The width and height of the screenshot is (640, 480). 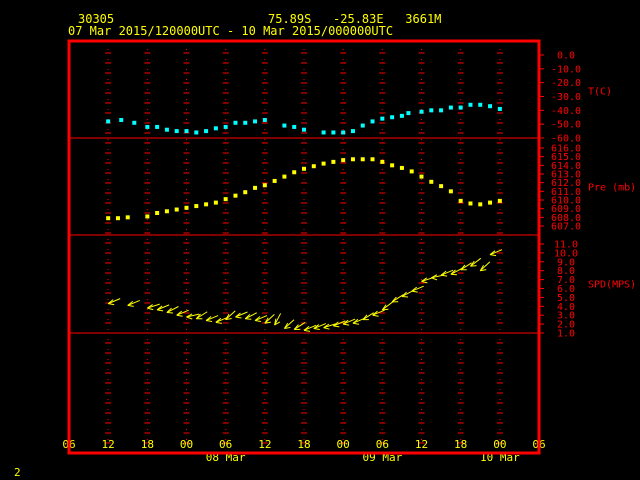 What do you see at coordinates (566, 111) in the screenshot?
I see `y-tick-label: -40.0` at bounding box center [566, 111].